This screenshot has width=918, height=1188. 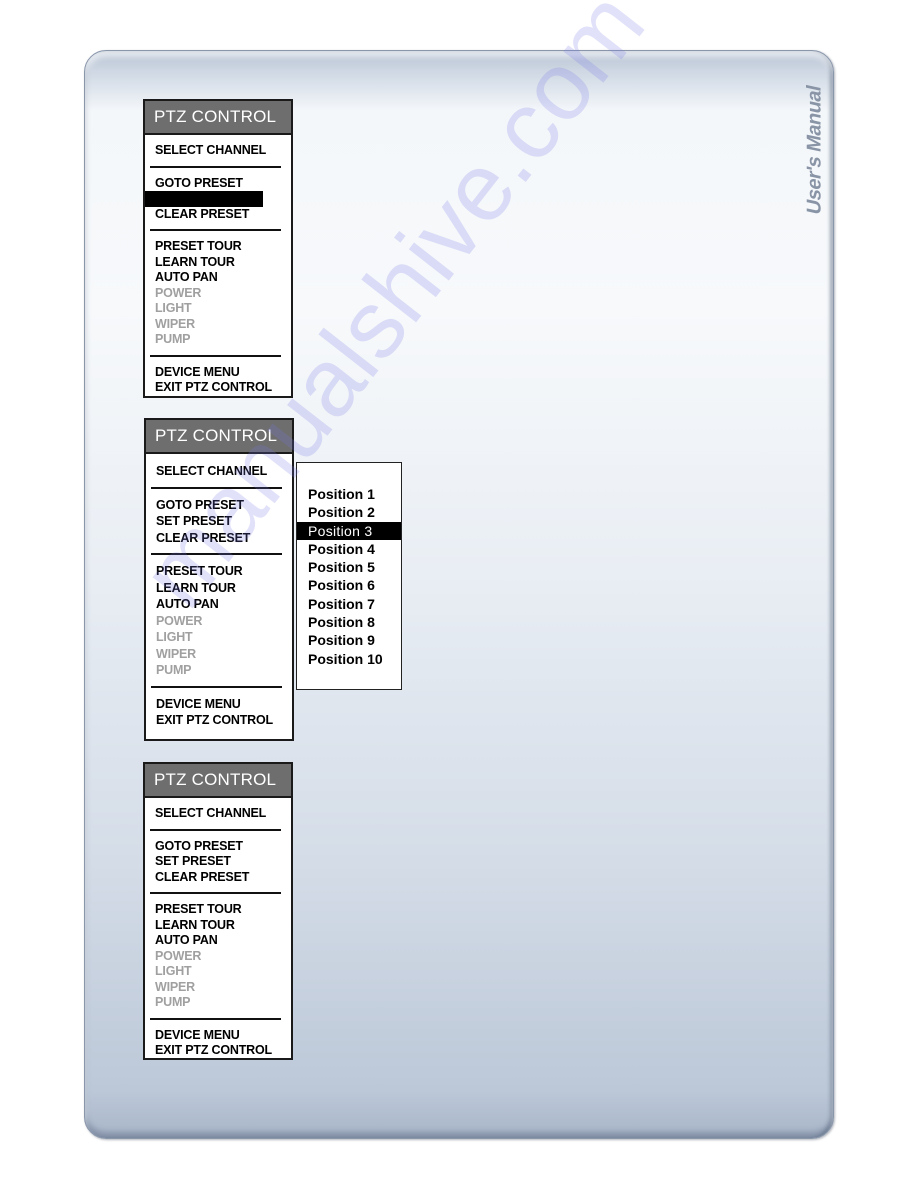 What do you see at coordinates (349, 494) in the screenshot?
I see `preset-position-option: Position 1` at bounding box center [349, 494].